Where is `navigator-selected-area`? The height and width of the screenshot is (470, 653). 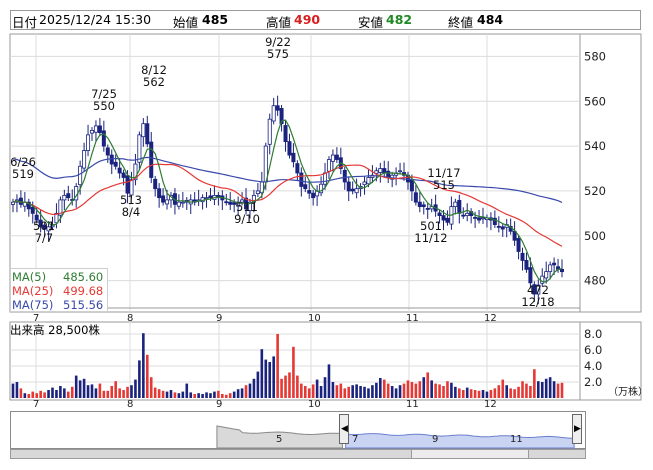
navigator-selected-area is located at coordinates (460, 441).